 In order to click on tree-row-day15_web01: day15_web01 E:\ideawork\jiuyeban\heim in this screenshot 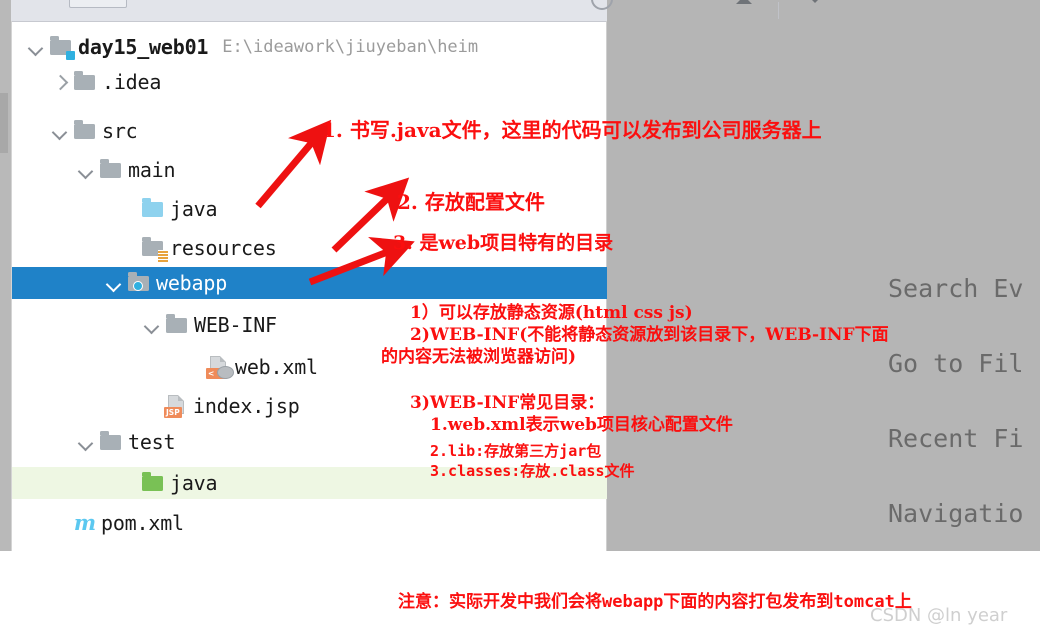, I will do `click(309, 47)`.